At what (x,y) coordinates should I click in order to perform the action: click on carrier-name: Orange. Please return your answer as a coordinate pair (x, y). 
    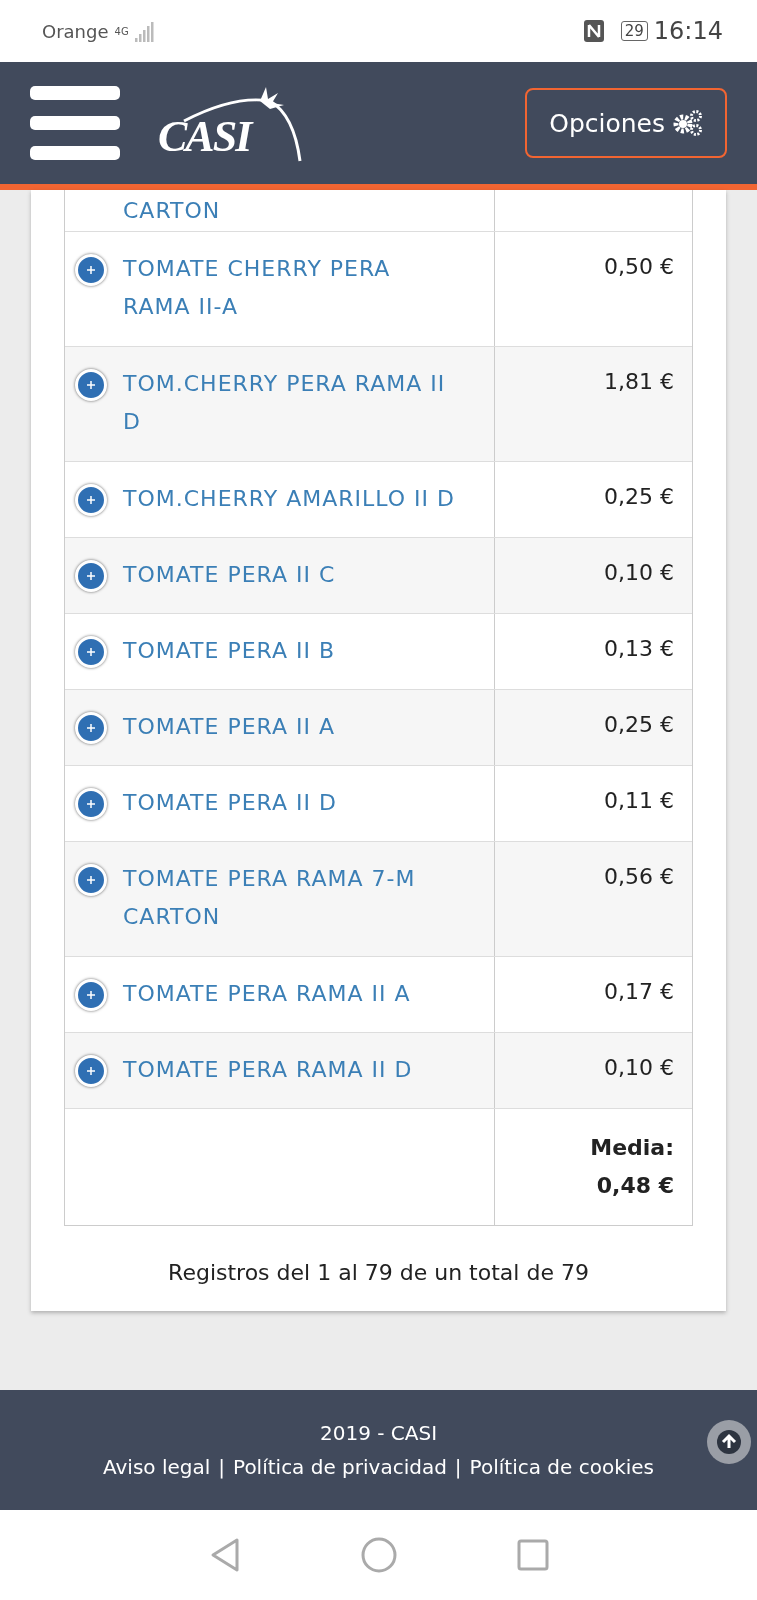
    Looking at the image, I should click on (75, 31).